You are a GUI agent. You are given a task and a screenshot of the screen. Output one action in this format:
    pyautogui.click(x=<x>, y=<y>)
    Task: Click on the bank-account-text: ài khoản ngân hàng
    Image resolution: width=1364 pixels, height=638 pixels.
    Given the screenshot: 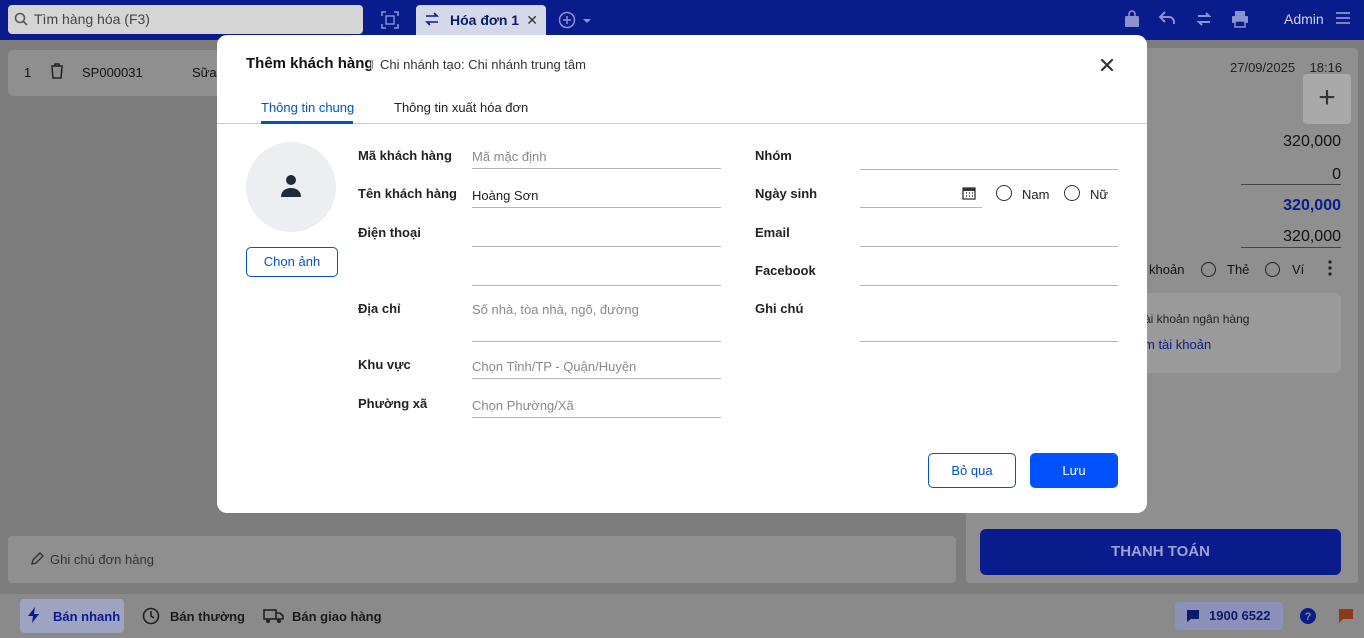 What is the action you would take?
    pyautogui.click(x=1197, y=319)
    